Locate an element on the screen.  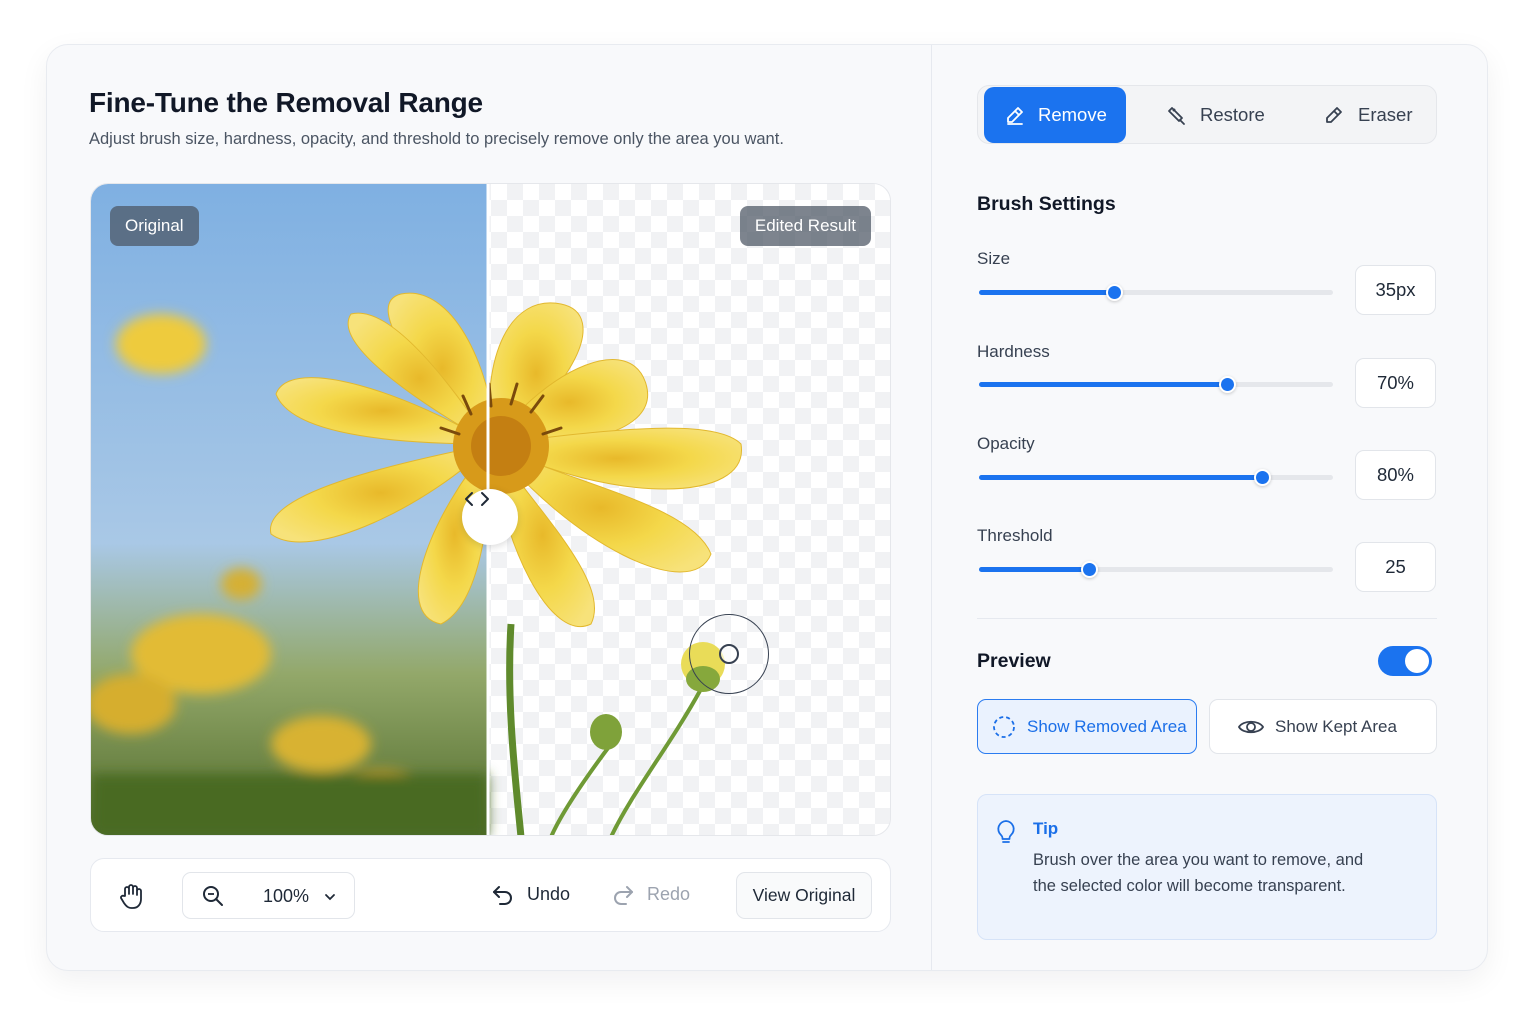
preview-toggle is located at coordinates (1405, 661).